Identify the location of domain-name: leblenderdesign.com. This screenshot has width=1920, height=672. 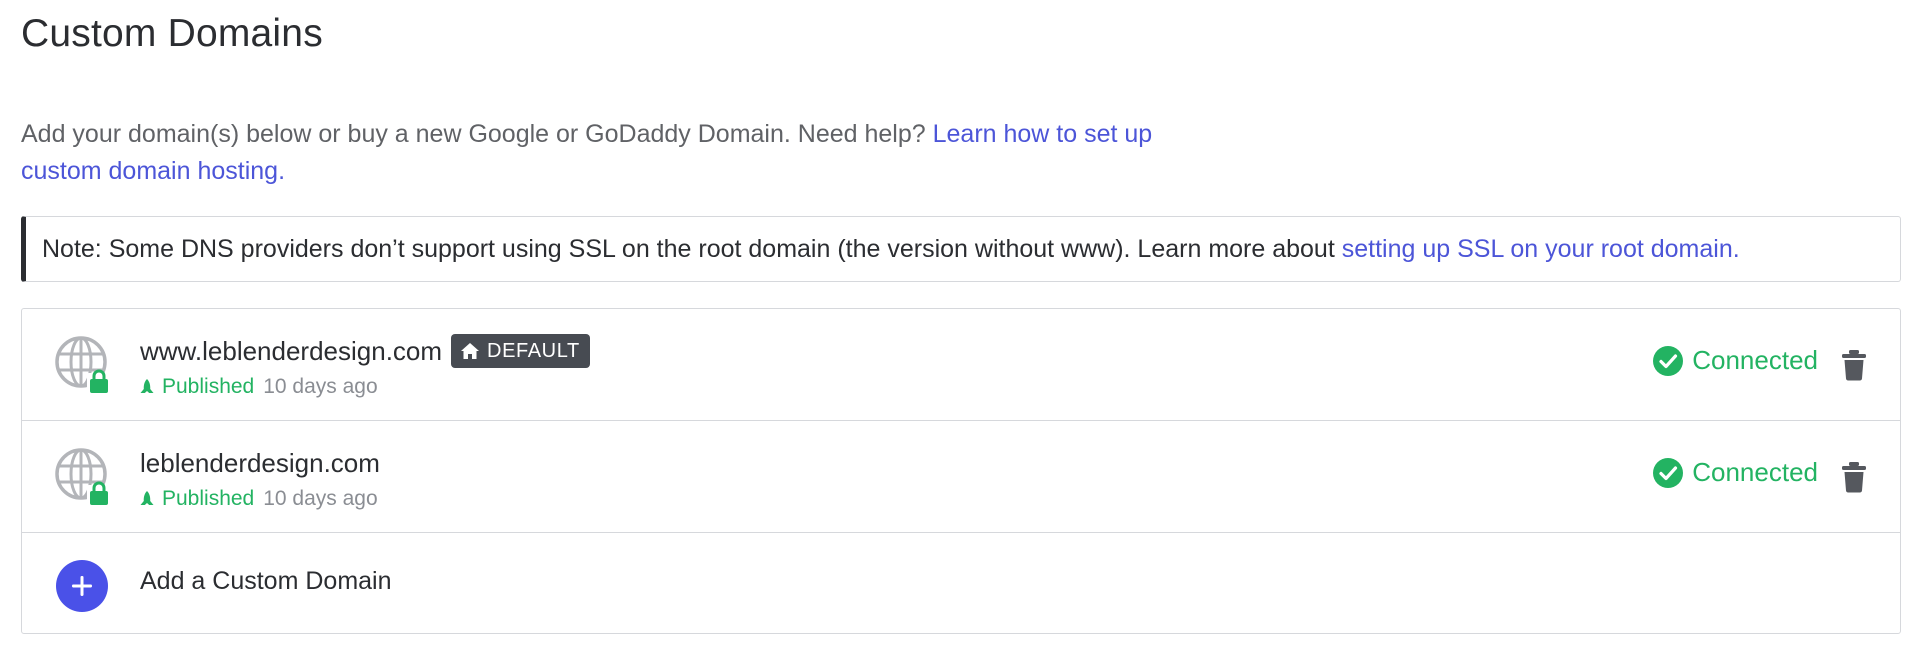
(260, 462).